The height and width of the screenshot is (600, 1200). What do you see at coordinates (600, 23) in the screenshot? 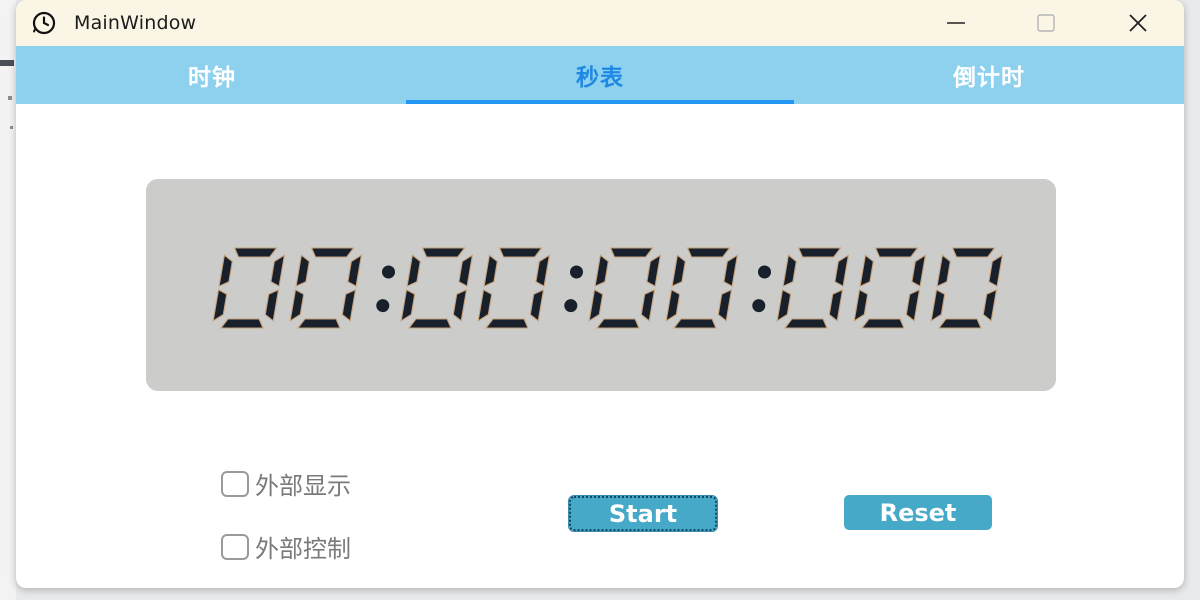
I see `title-bar: MainWindow` at bounding box center [600, 23].